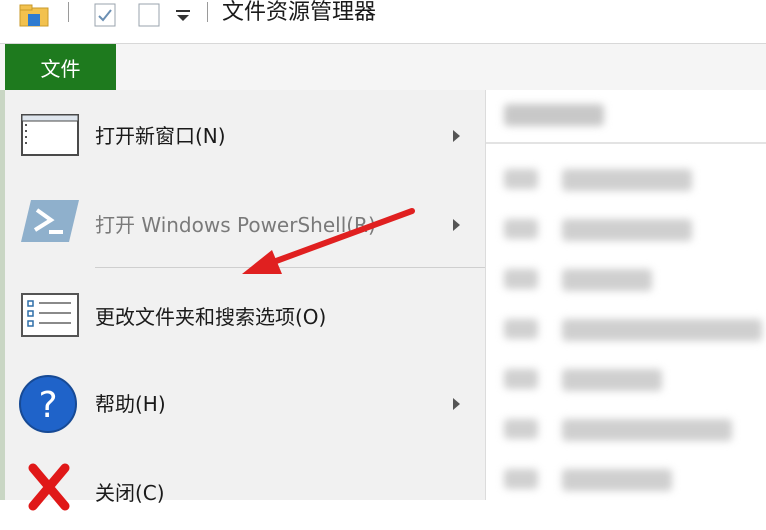 The height and width of the screenshot is (530, 766). Describe the element at coordinates (211, 317) in the screenshot. I see `menu-item-label: 更改文件夹和搜索选项(O)` at that location.